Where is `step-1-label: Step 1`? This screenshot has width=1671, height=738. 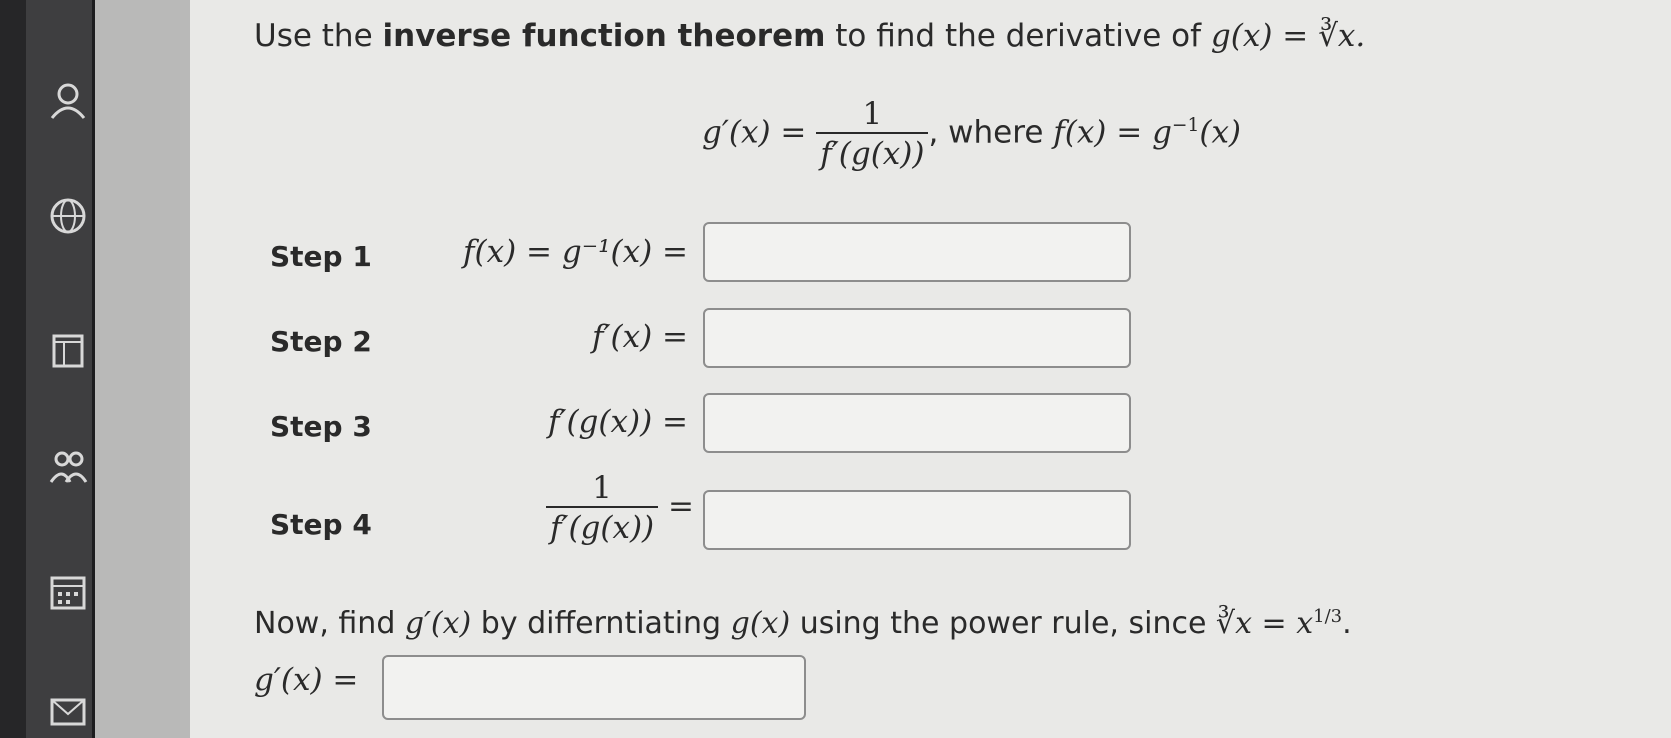 step-1-label: Step 1 is located at coordinates (321, 256).